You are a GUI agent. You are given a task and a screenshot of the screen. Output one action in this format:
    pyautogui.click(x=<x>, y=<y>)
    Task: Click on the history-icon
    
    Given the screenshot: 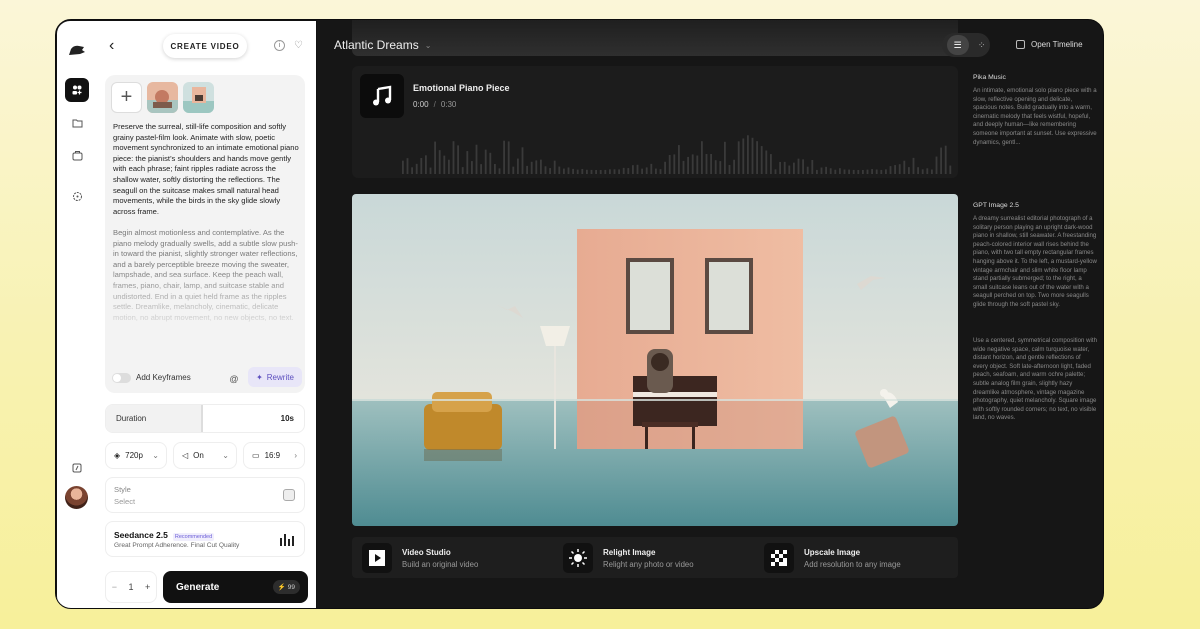 What is the action you would take?
    pyautogui.click(x=77, y=196)
    